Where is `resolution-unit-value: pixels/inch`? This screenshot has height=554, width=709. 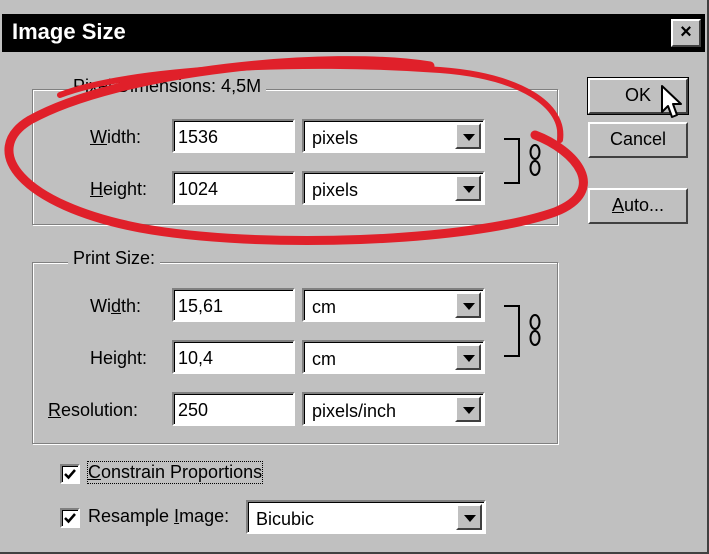 resolution-unit-value: pixels/inch is located at coordinates (354, 411).